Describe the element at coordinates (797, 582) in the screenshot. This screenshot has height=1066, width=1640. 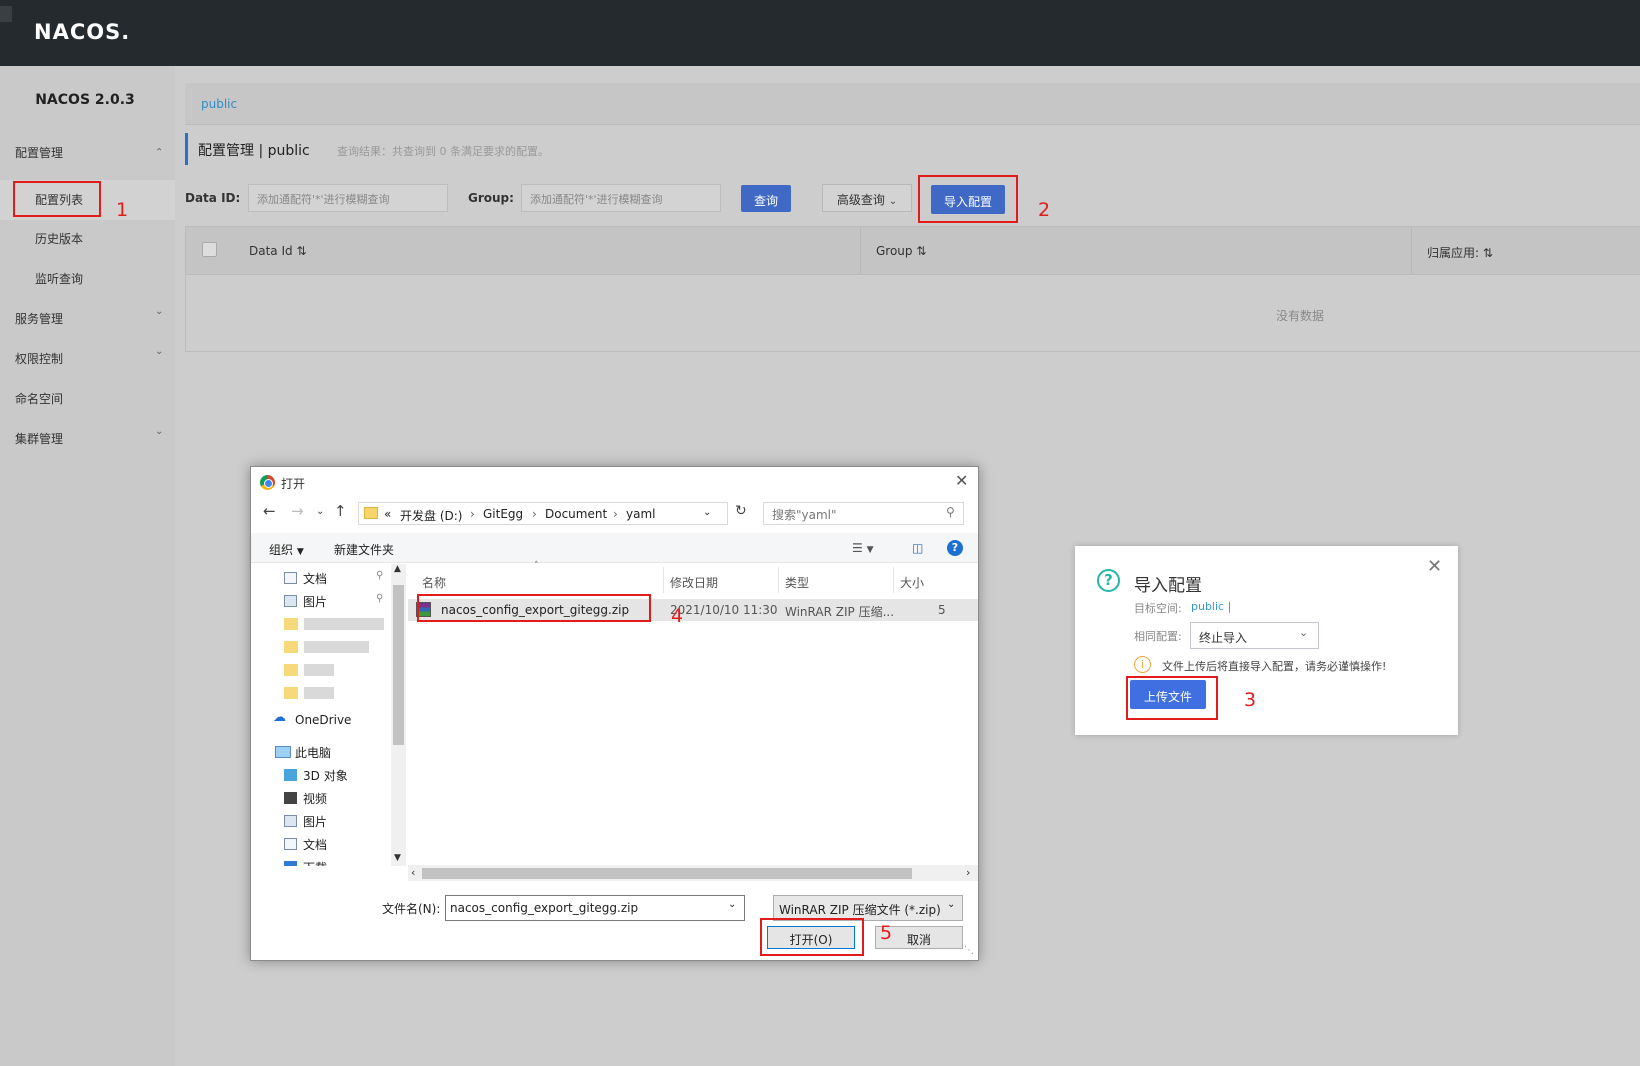
I see `column-header-type: 类型` at that location.